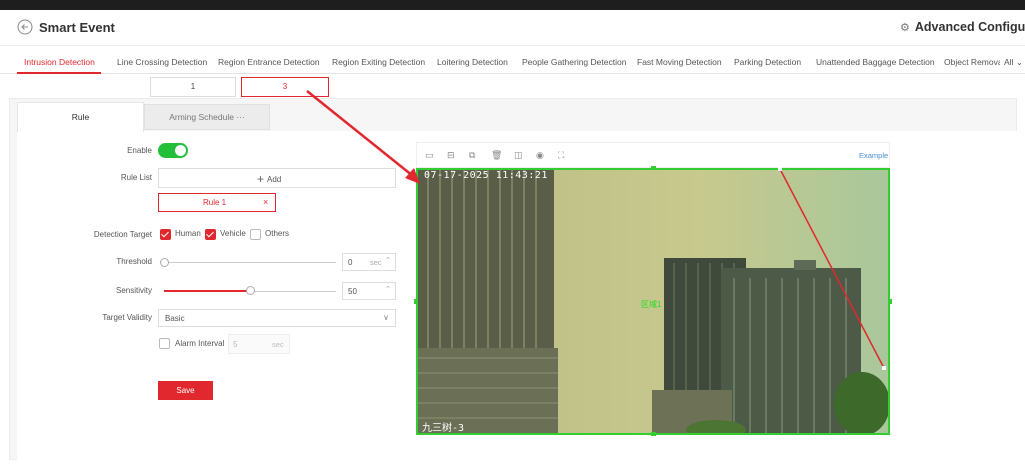  Describe the element at coordinates (274, 179) in the screenshot. I see `add-rule-label: Add` at that location.